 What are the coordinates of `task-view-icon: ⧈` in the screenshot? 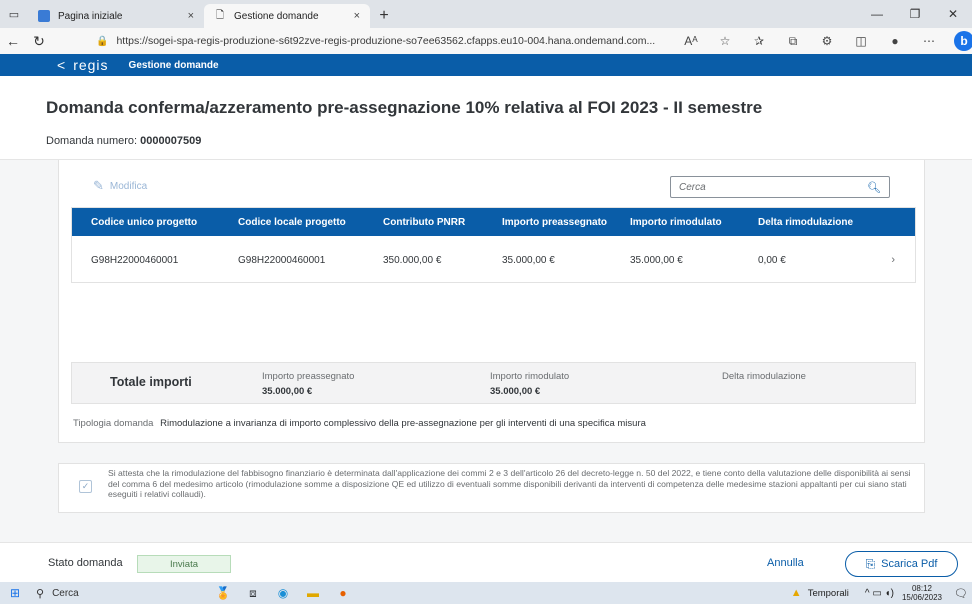 It's located at (253, 593).